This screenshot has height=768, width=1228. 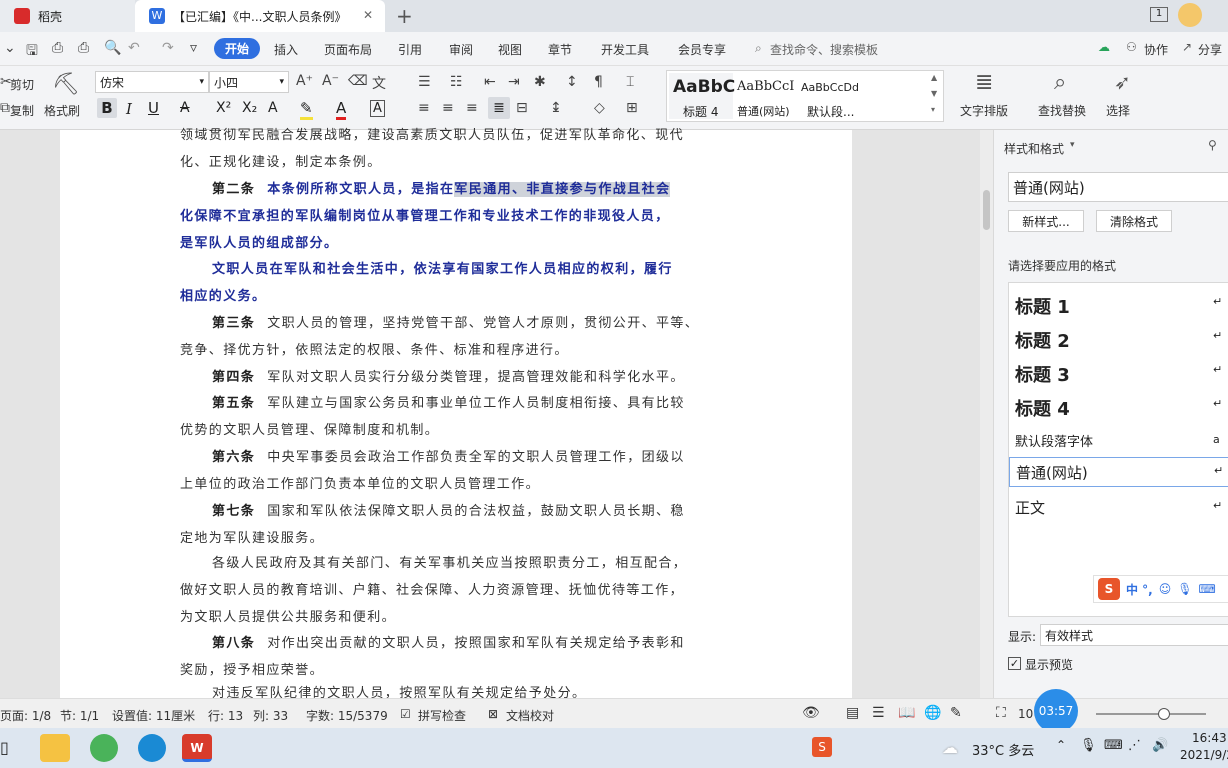 What do you see at coordinates (1210, 49) in the screenshot?
I see `share-button: 分享` at bounding box center [1210, 49].